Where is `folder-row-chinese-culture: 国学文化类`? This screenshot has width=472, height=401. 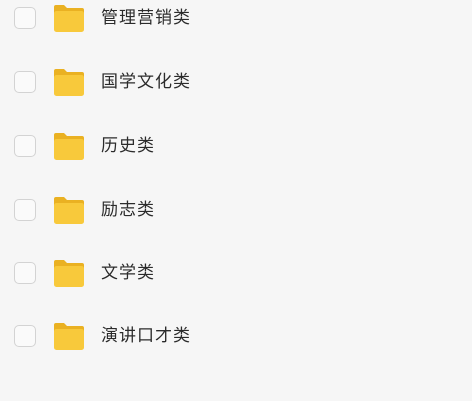
folder-row-chinese-culture: 国学文化类 is located at coordinates (236, 84).